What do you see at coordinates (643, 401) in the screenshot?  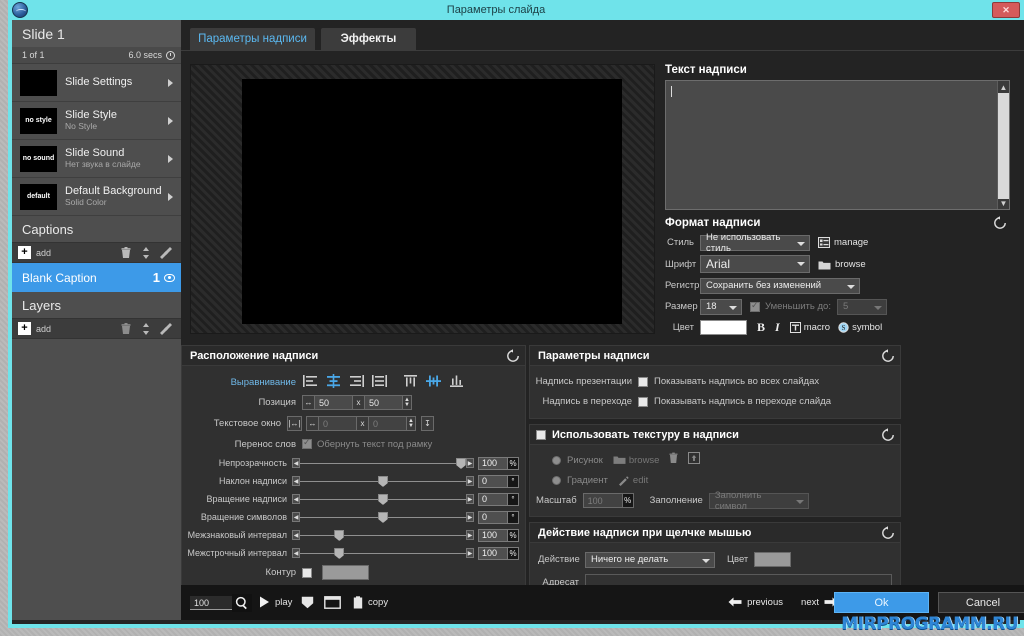 I see `transition-caption-checkbox` at bounding box center [643, 401].